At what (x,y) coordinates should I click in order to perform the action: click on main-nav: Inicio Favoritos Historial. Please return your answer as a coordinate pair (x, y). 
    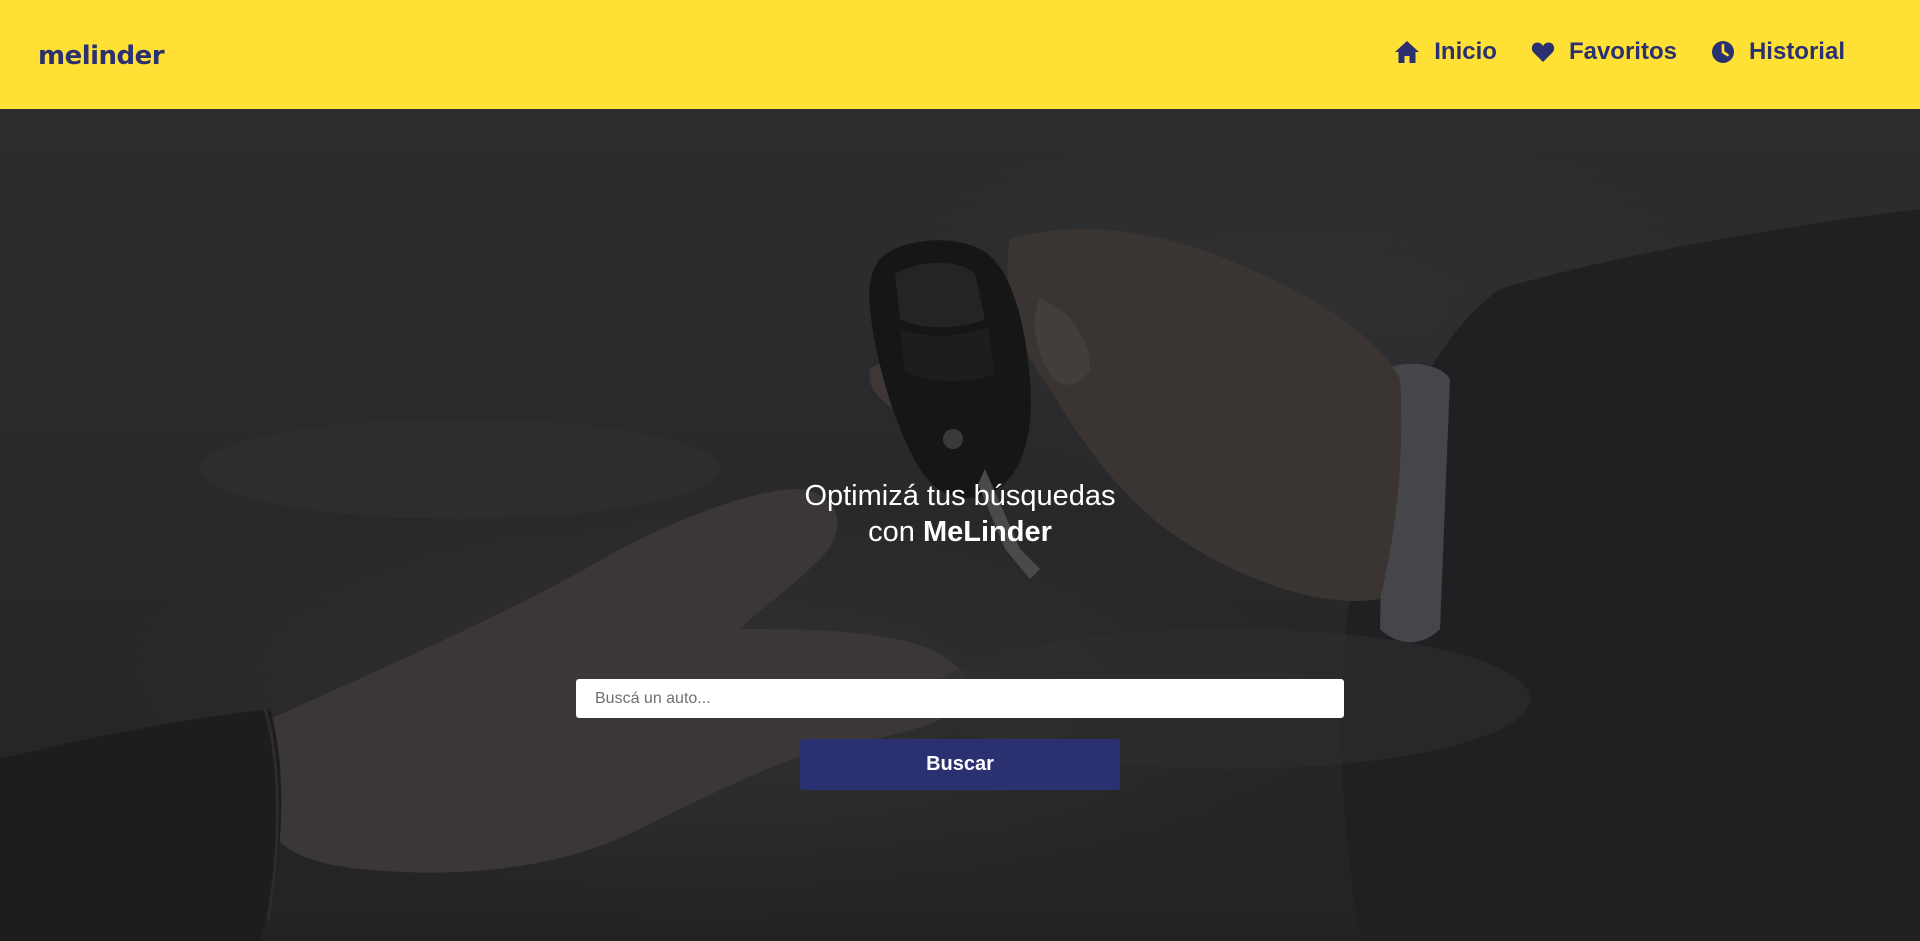
    Looking at the image, I should click on (1619, 52).